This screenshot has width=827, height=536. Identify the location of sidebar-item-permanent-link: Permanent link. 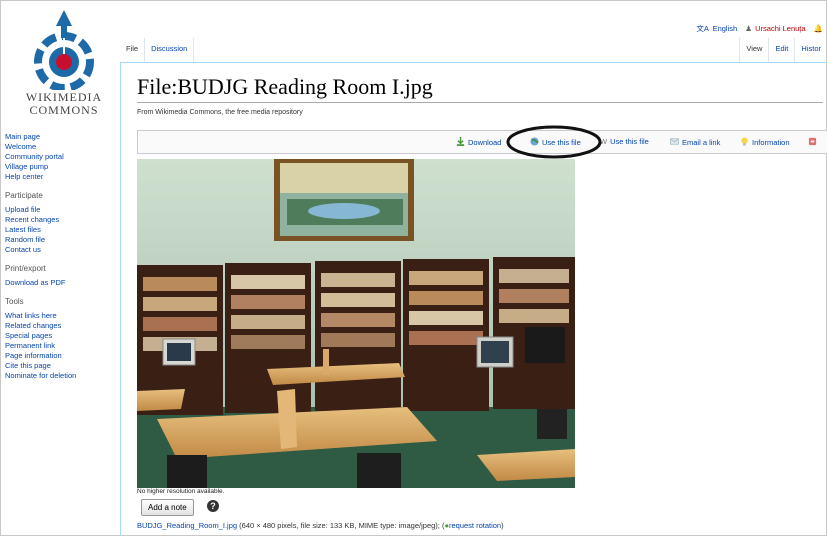
(61, 346).